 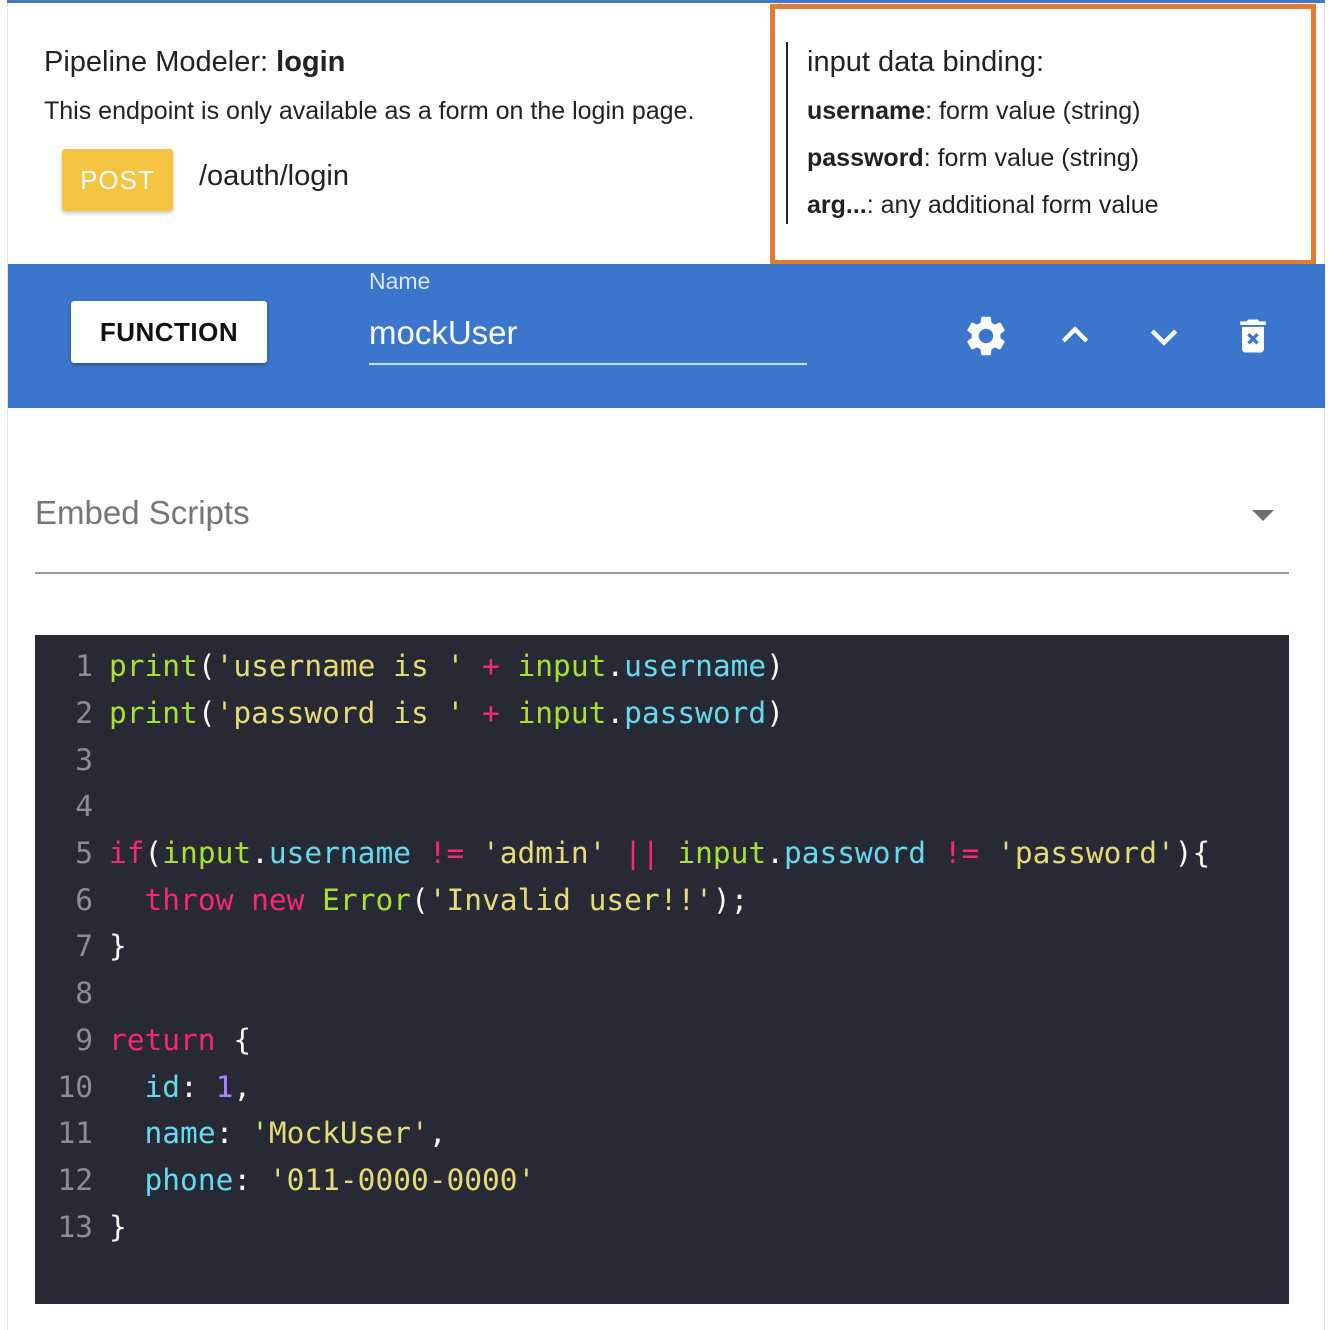 I want to click on chevron-down-icon, so click(x=1164, y=337).